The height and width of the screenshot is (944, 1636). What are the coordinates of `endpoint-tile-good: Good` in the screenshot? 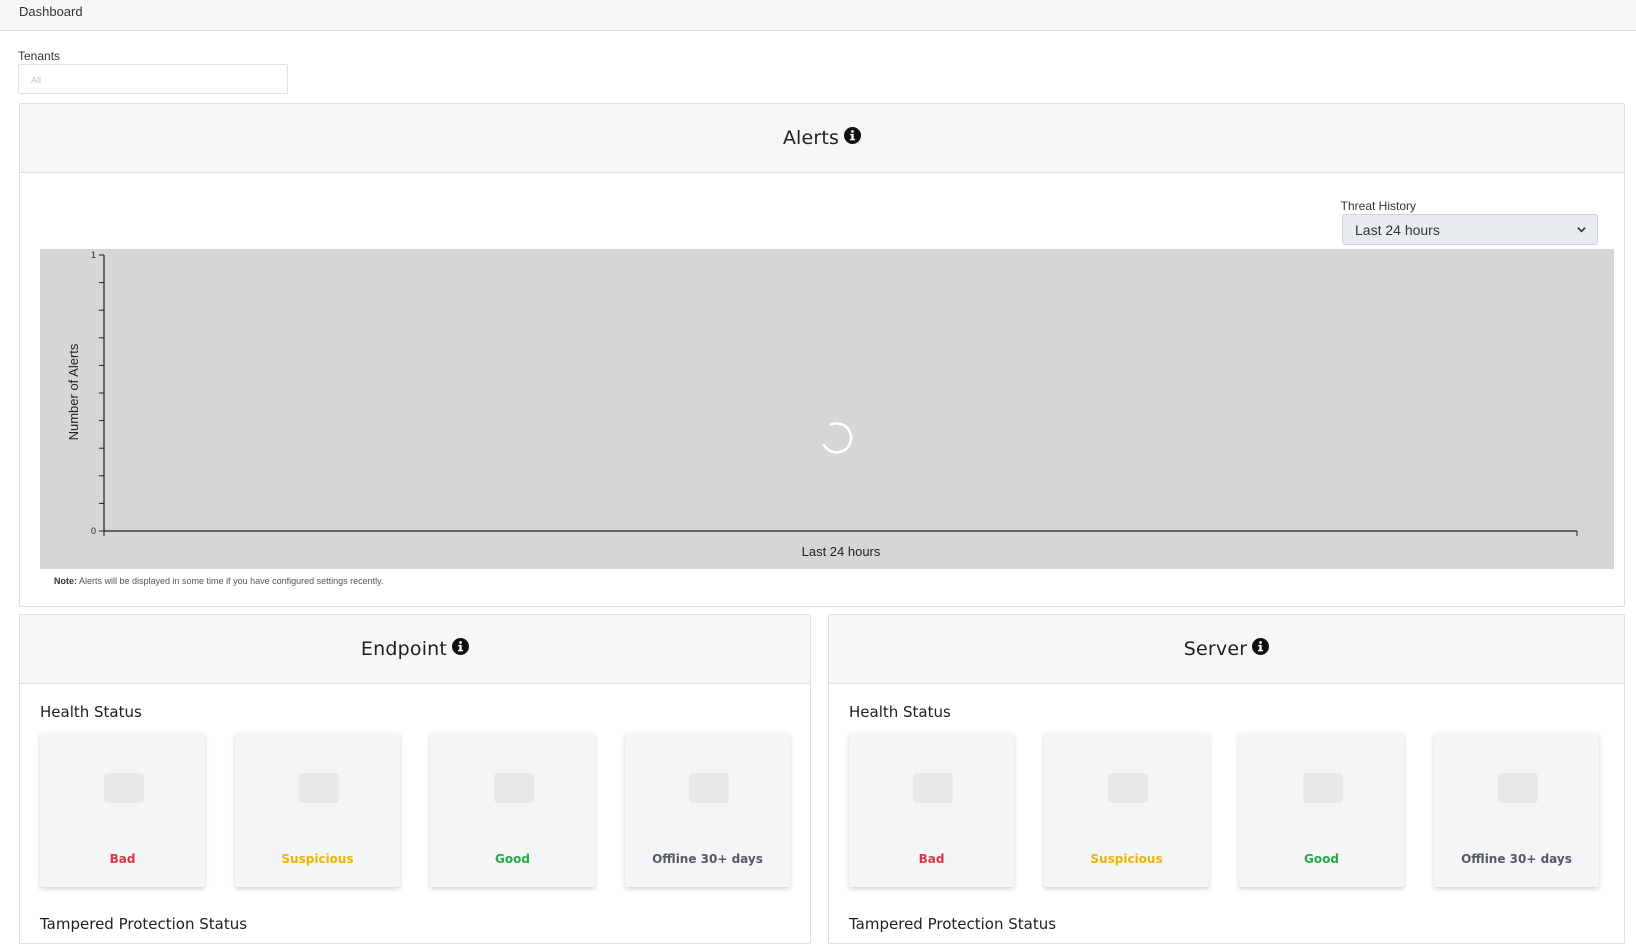 It's located at (512, 810).